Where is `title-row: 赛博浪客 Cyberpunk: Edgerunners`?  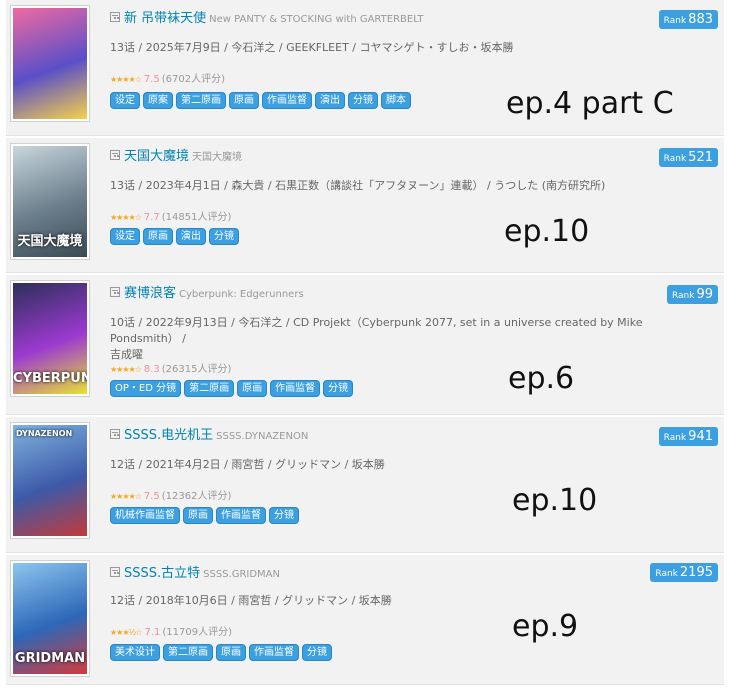 title-row: 赛博浪客 Cyberpunk: Edgerunners is located at coordinates (207, 291).